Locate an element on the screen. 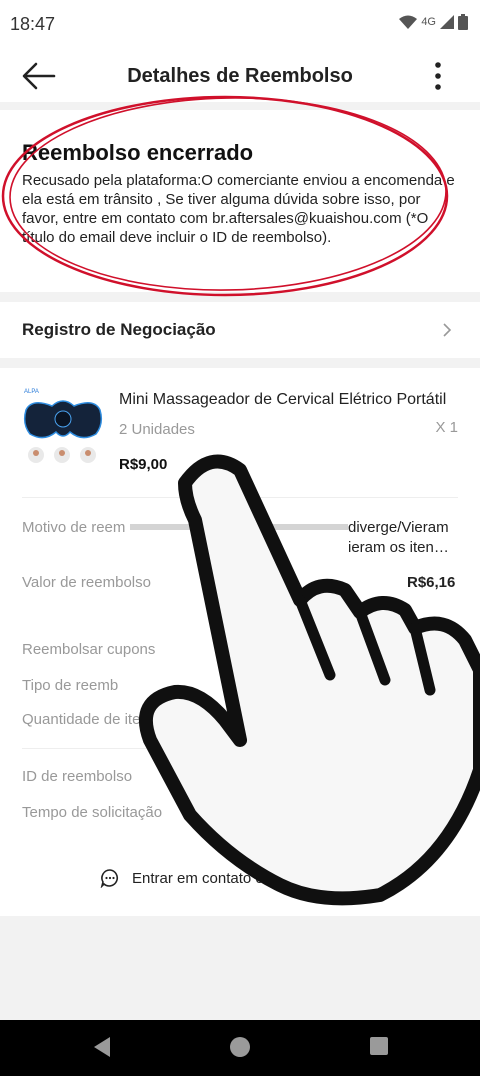 The width and height of the screenshot is (480, 1076). massager-image: ALPA is located at coordinates (63, 426).